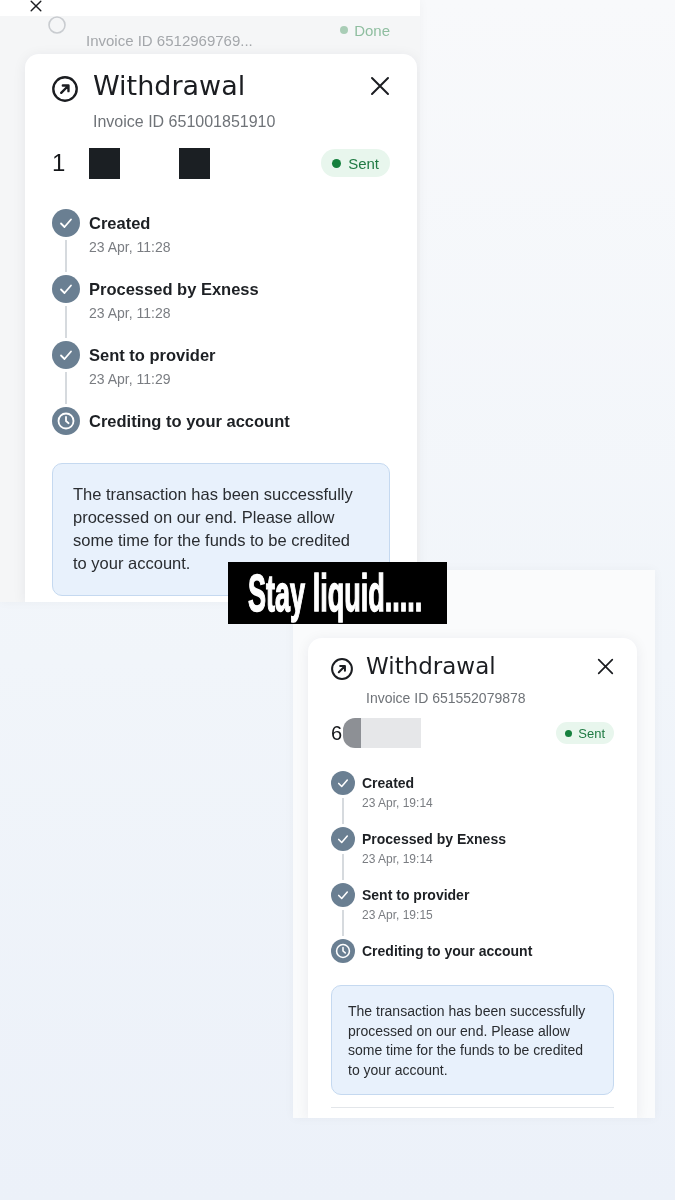 This screenshot has width=675, height=1200. I want to click on circle-icon, so click(57, 25).